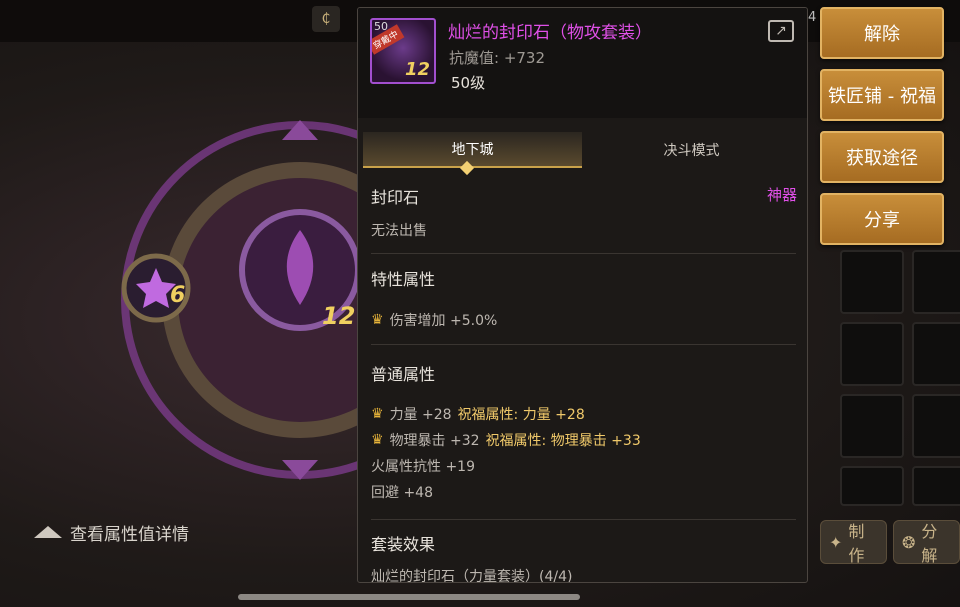 This screenshot has width=960, height=607. I want to click on rarity-label: 神器, so click(781, 195).